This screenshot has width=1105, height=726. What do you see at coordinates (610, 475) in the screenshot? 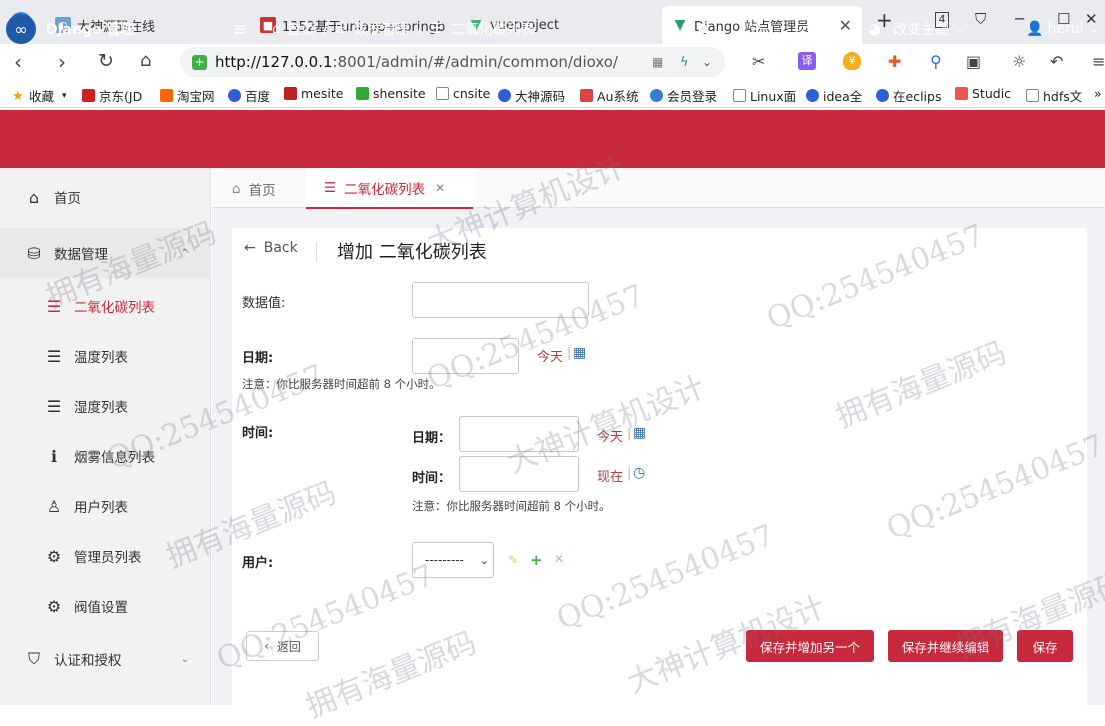
I see `now-link: 现在` at bounding box center [610, 475].